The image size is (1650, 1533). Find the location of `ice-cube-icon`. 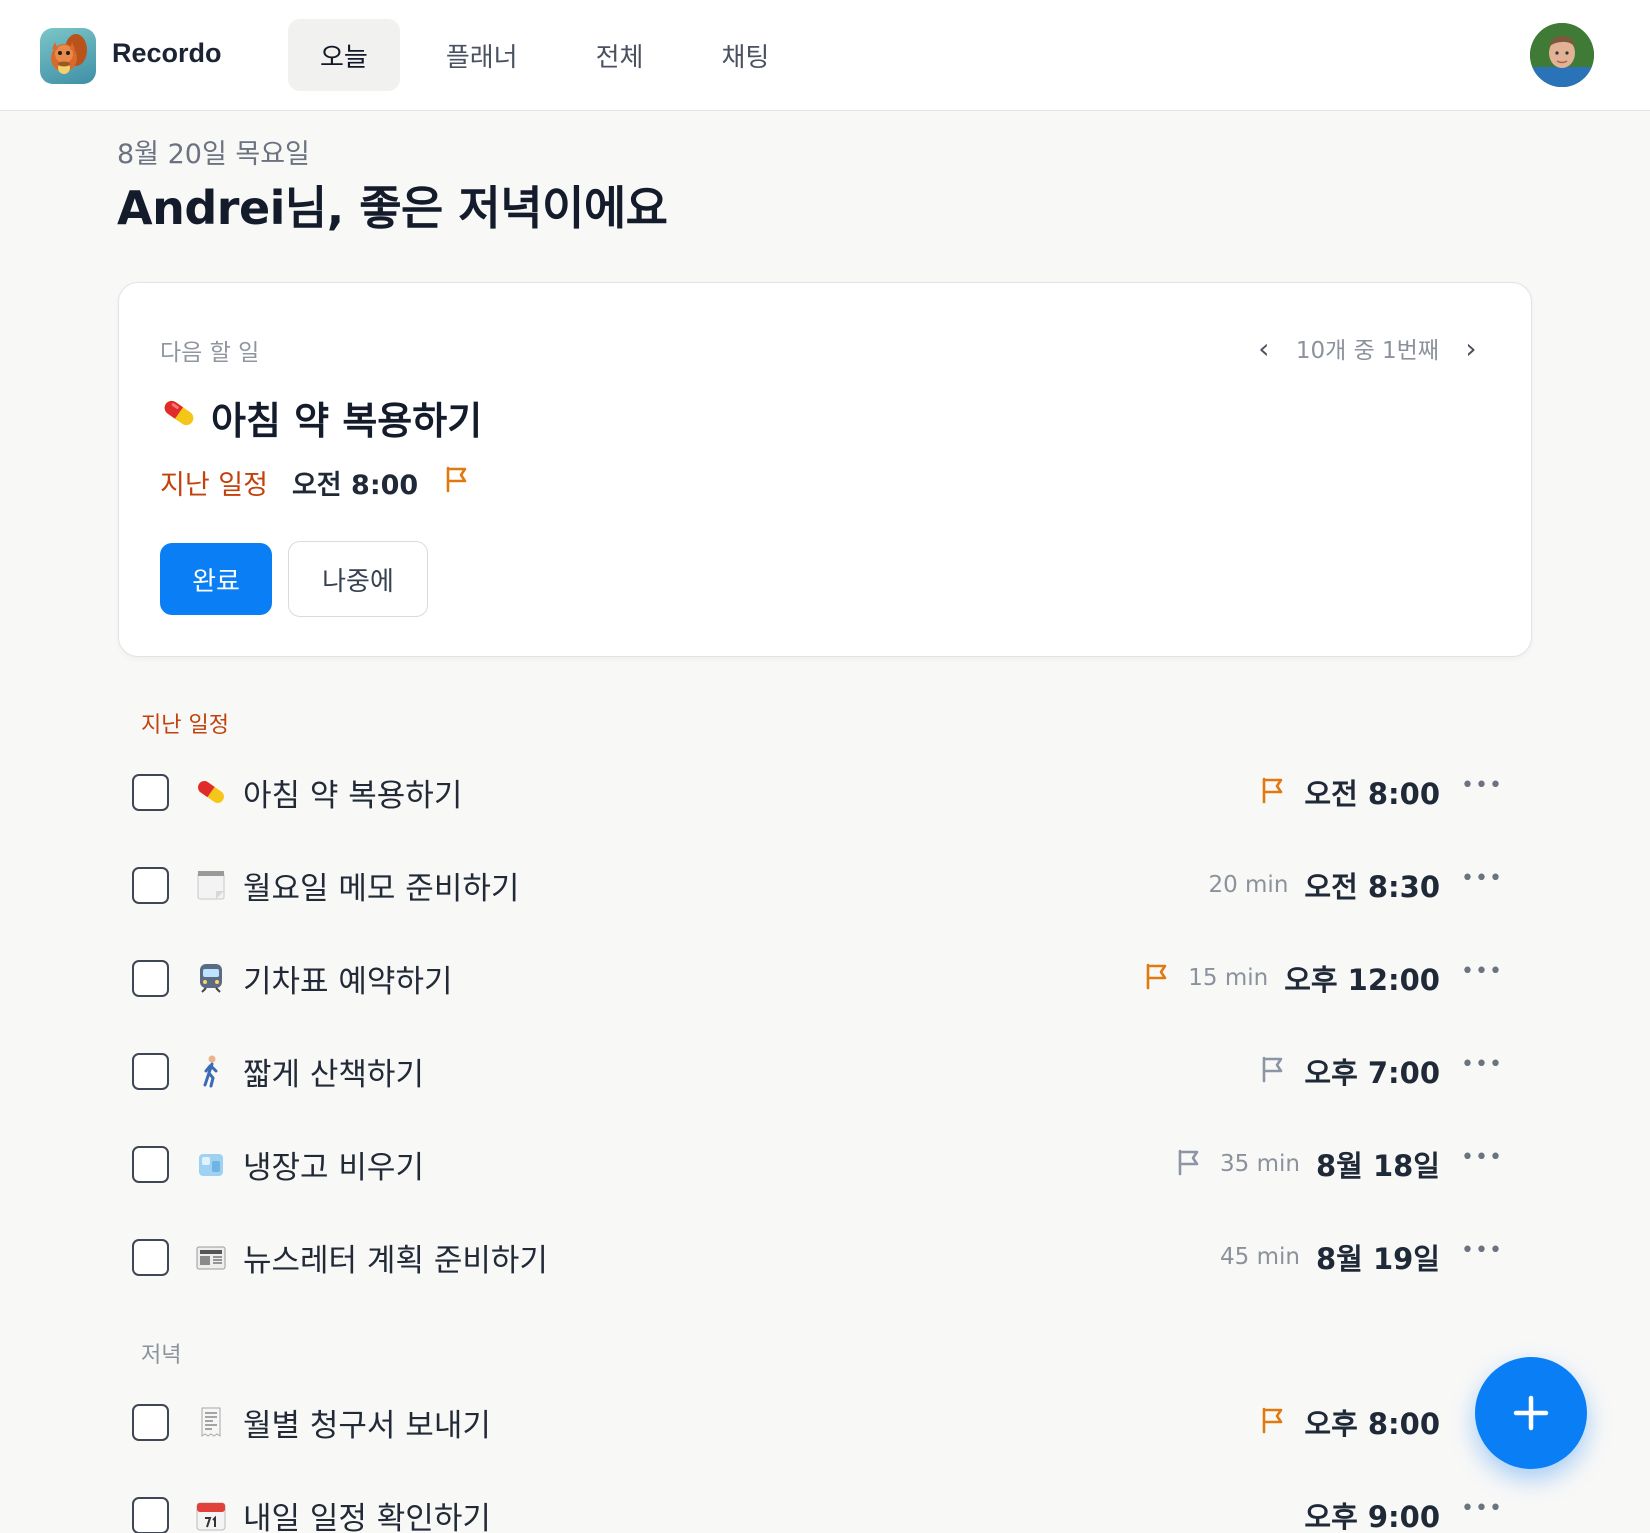

ice-cube-icon is located at coordinates (211, 1164).